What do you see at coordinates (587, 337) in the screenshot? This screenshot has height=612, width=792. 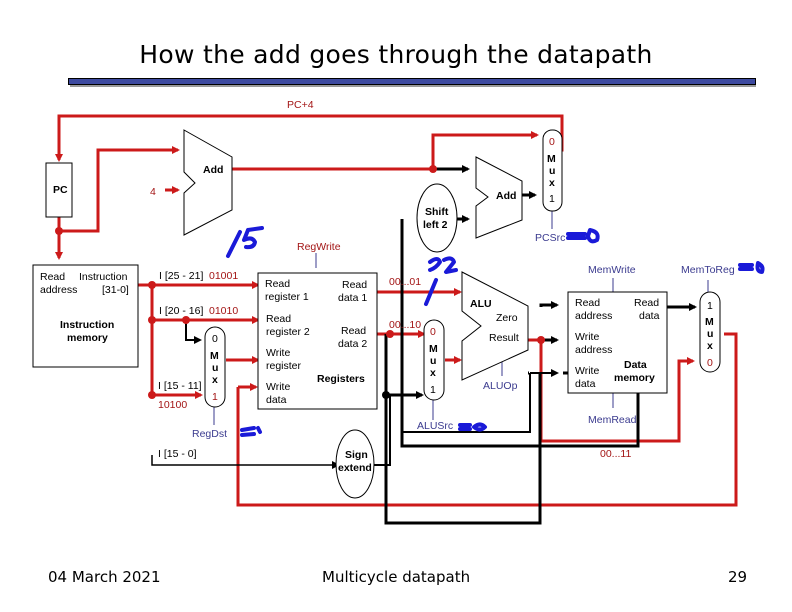 I see `dmem-write-address-label: Write` at bounding box center [587, 337].